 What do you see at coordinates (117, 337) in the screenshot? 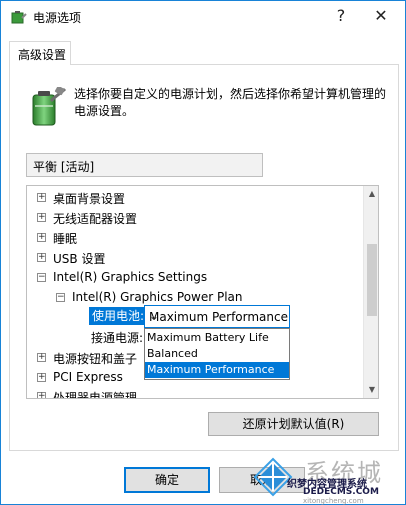
I see `plugged-in-setting-label: 接通电源:` at bounding box center [117, 337].